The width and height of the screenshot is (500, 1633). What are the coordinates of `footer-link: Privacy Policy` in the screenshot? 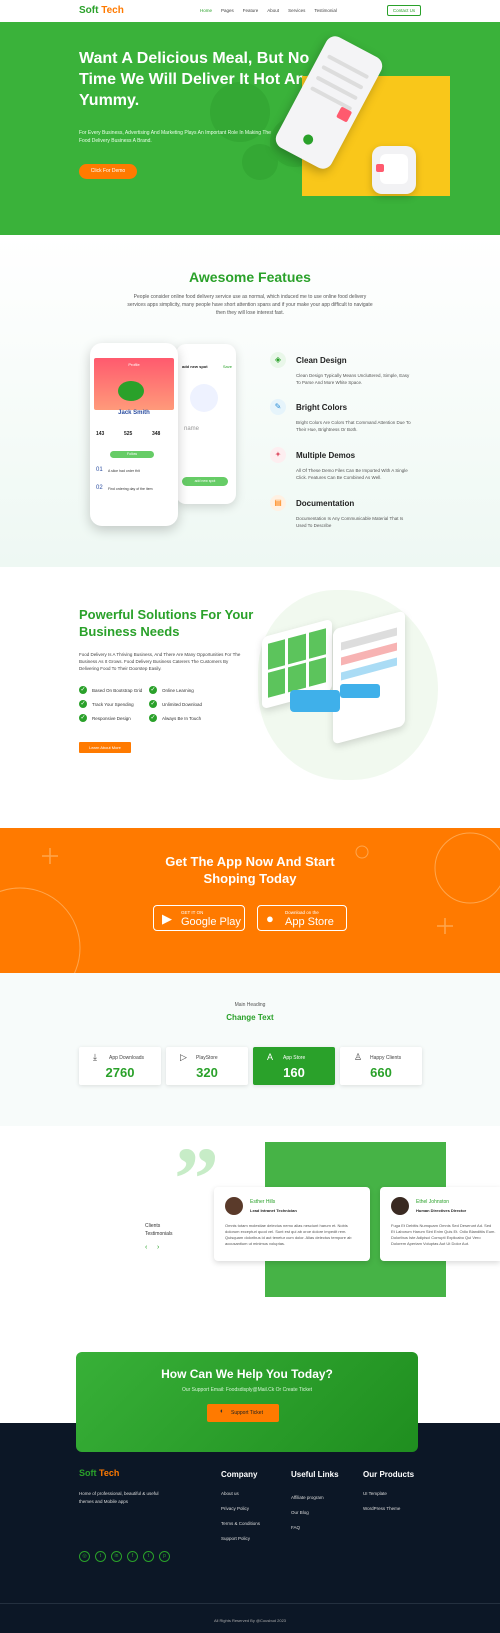 It's located at (235, 1508).